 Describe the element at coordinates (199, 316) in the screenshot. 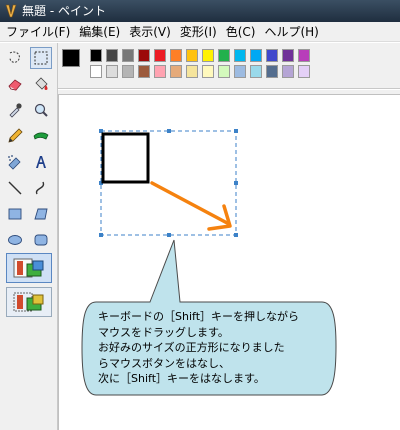

I see `callout-line: キーボードの［Shift］キーを押しながら` at that location.